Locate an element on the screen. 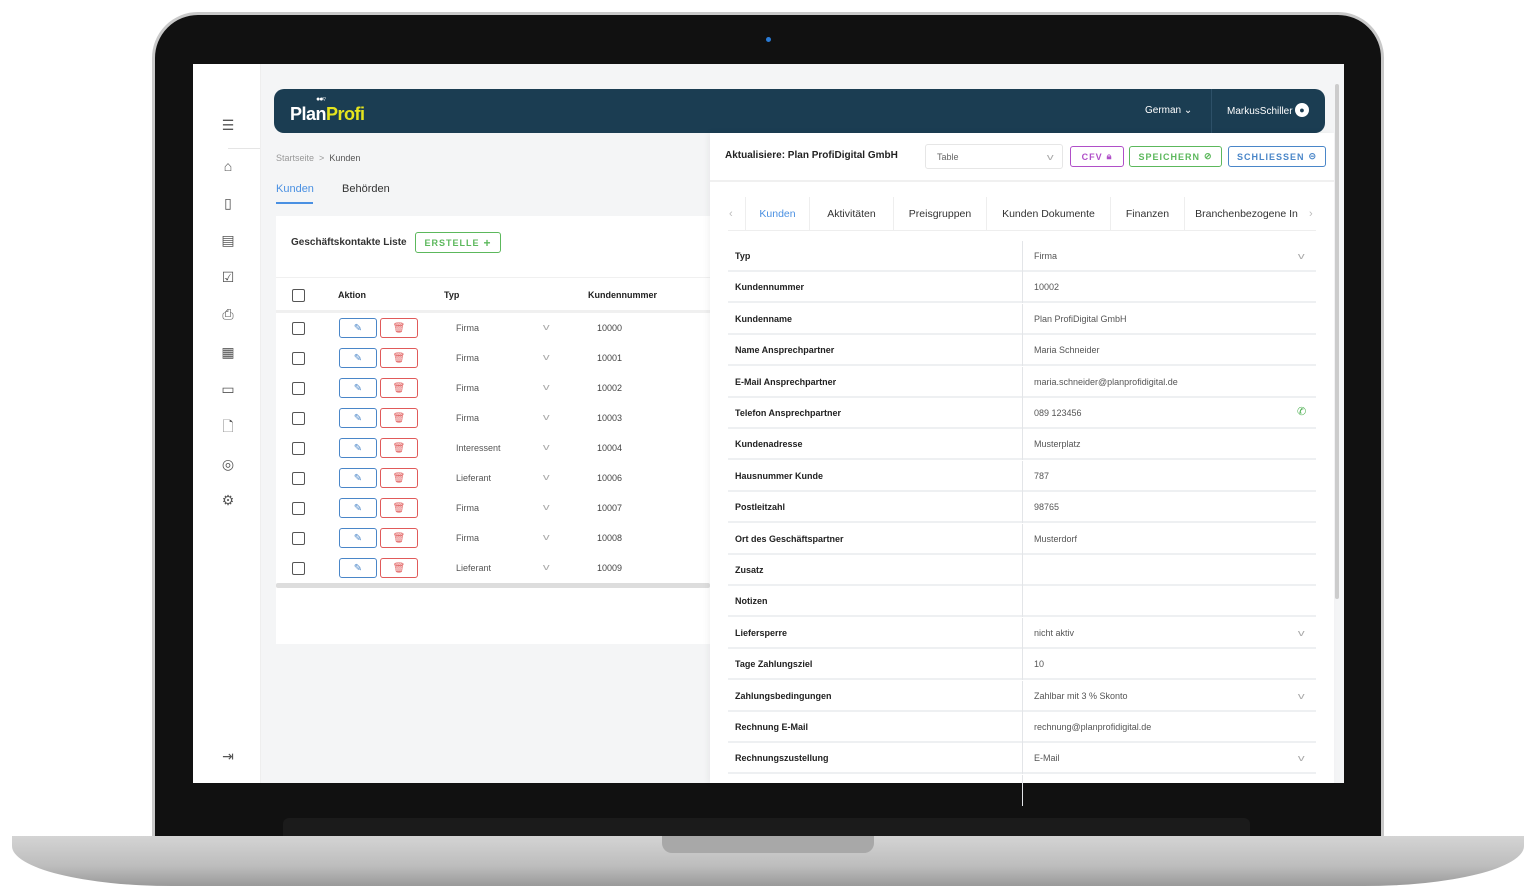  clipboard-icon: ▯ is located at coordinates (228, 203).